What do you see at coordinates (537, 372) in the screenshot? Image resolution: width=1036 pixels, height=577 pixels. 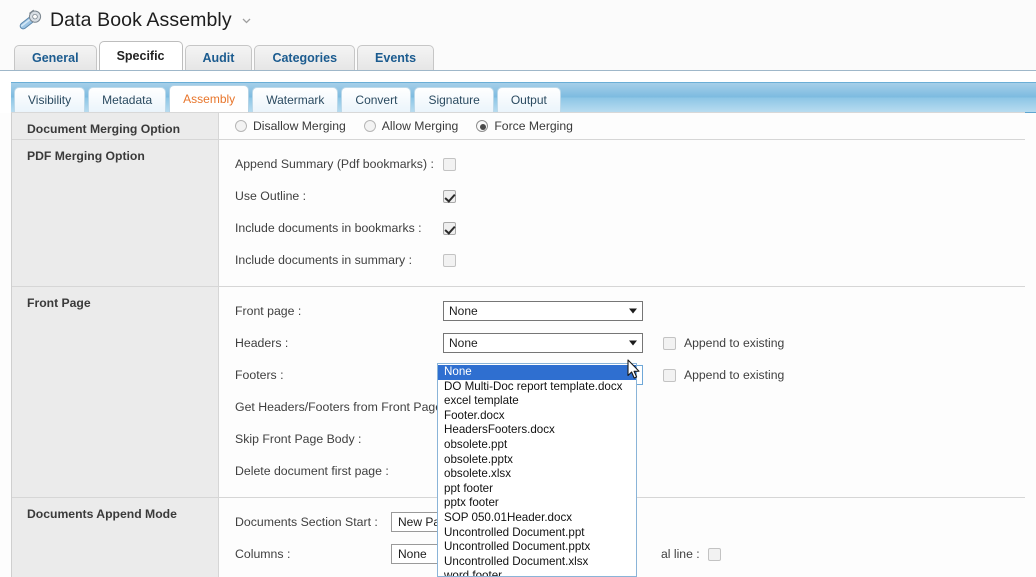 I see `footers-dropdown-option: None` at bounding box center [537, 372].